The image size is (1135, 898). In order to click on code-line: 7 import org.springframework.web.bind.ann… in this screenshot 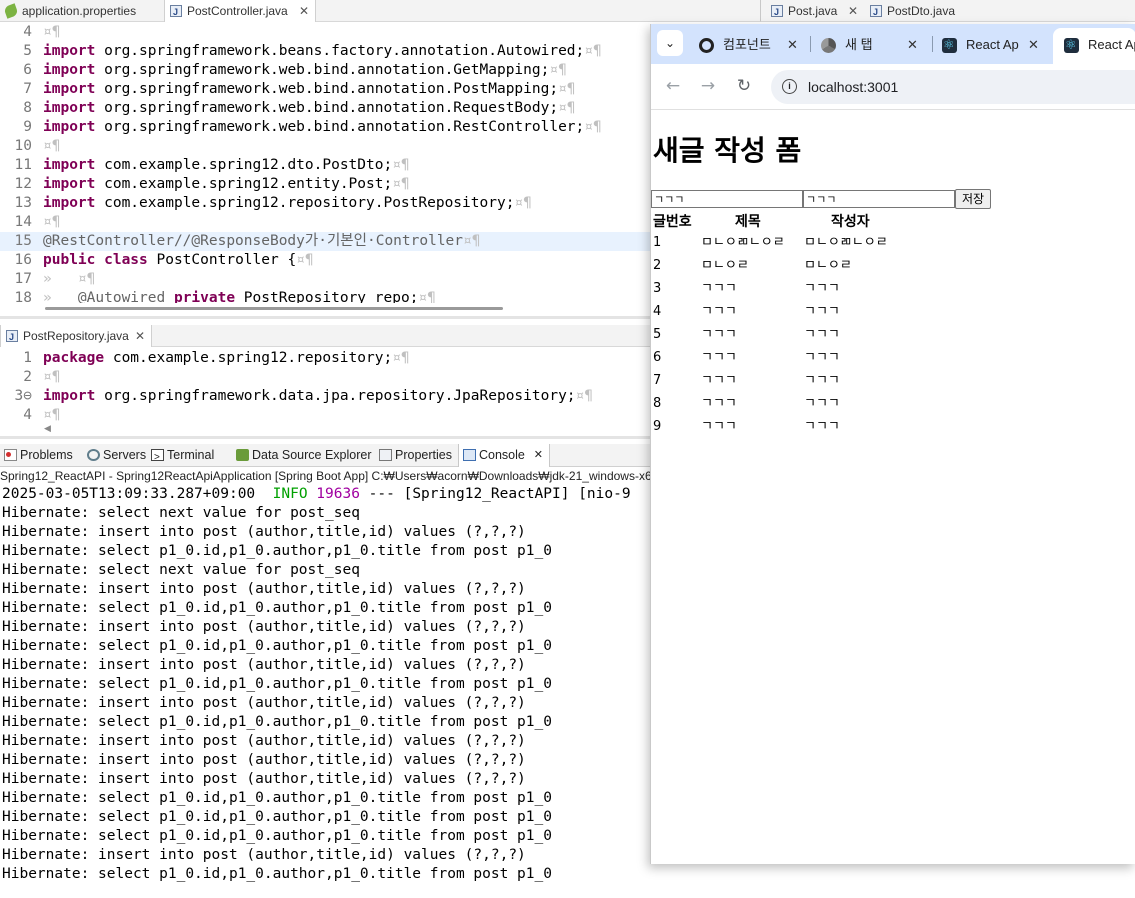, I will do `click(325, 89)`.